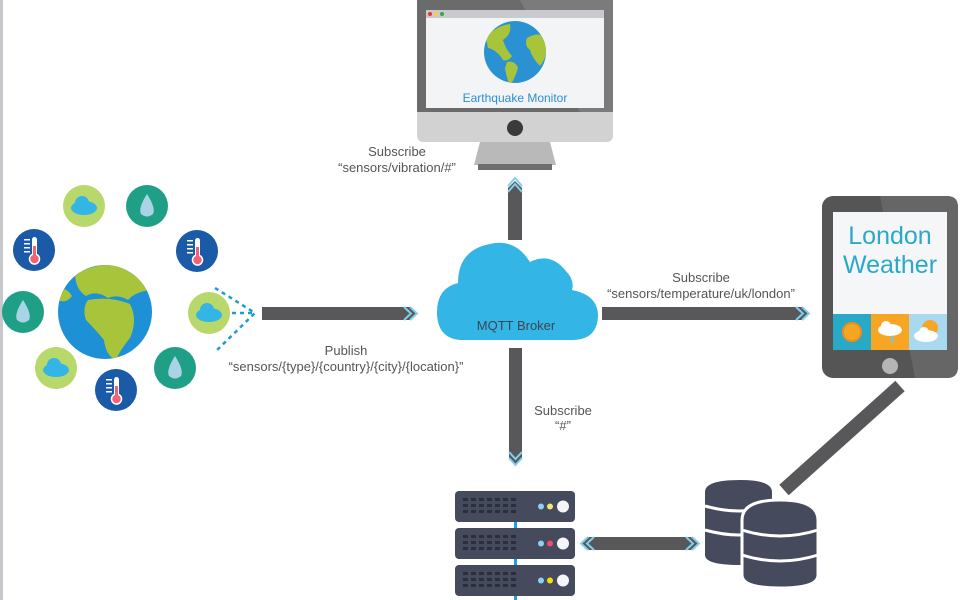  Describe the element at coordinates (889, 236) in the screenshot. I see `tablet-title-line1: London` at that location.